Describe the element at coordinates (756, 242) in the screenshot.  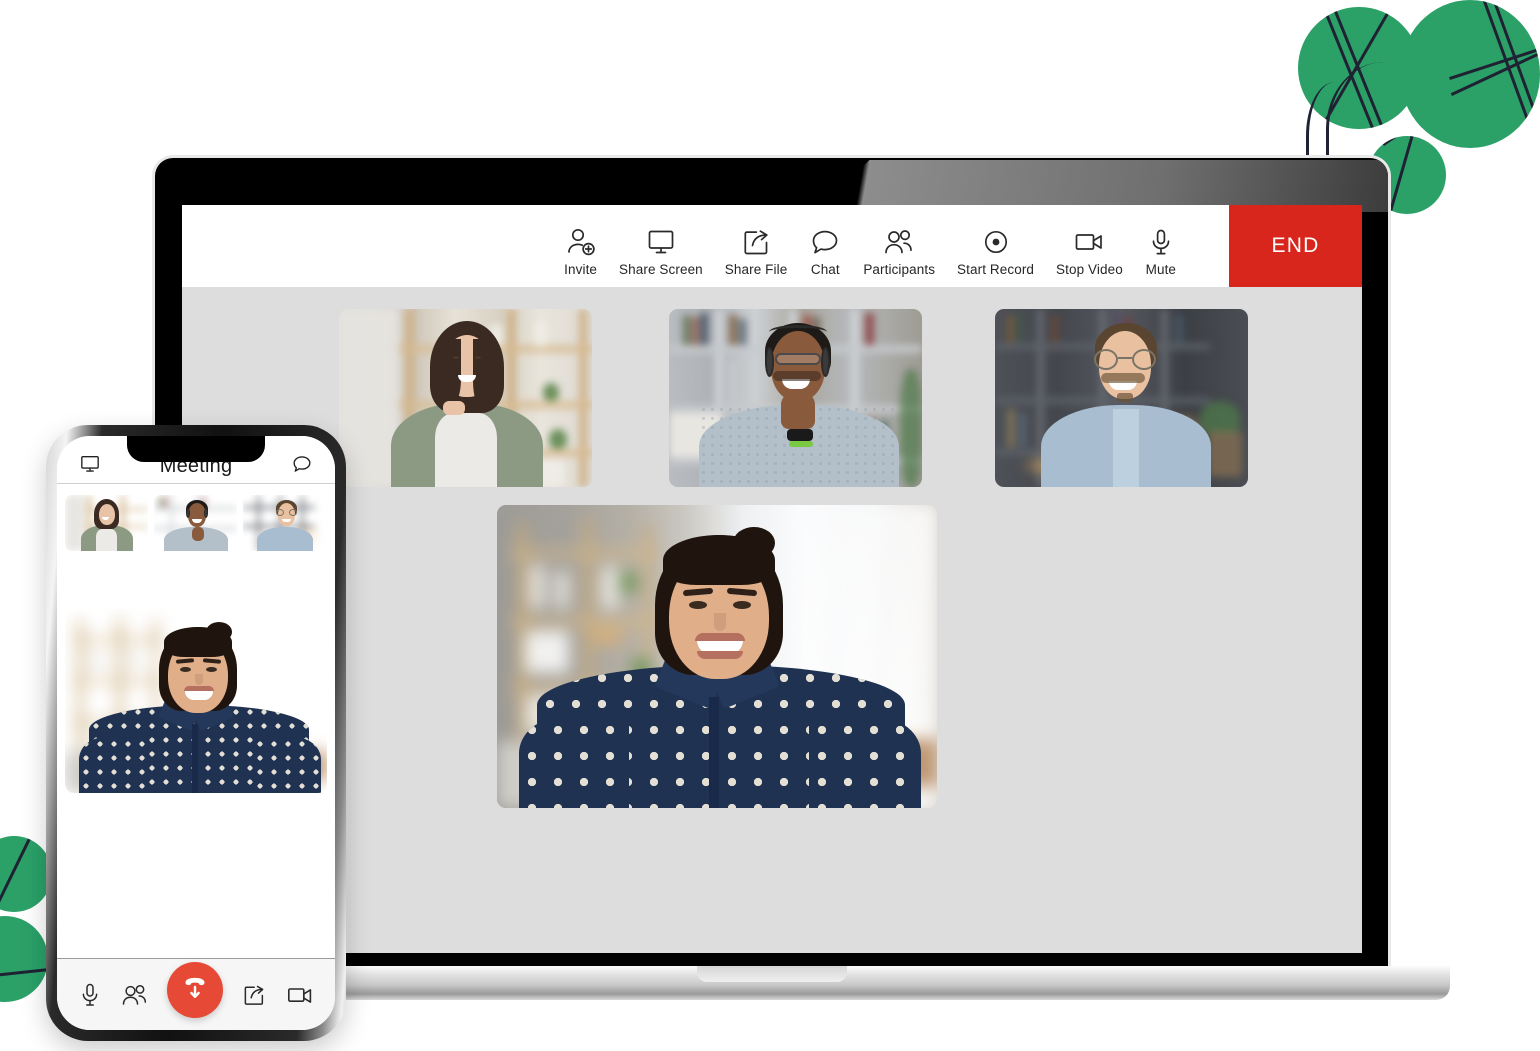
I see `share-file-arrow-icon` at that location.